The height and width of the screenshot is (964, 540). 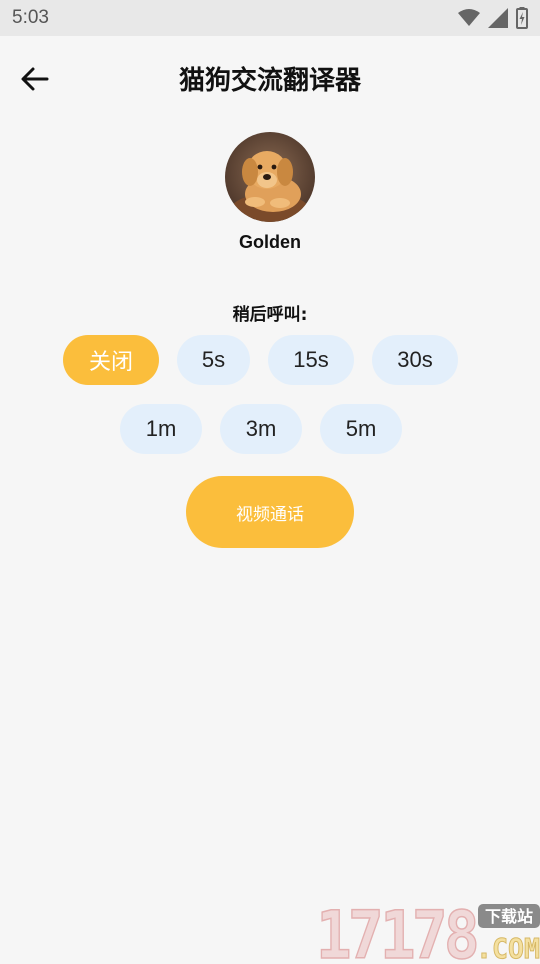 What do you see at coordinates (270, 242) in the screenshot?
I see `pet-name: Golden` at bounding box center [270, 242].